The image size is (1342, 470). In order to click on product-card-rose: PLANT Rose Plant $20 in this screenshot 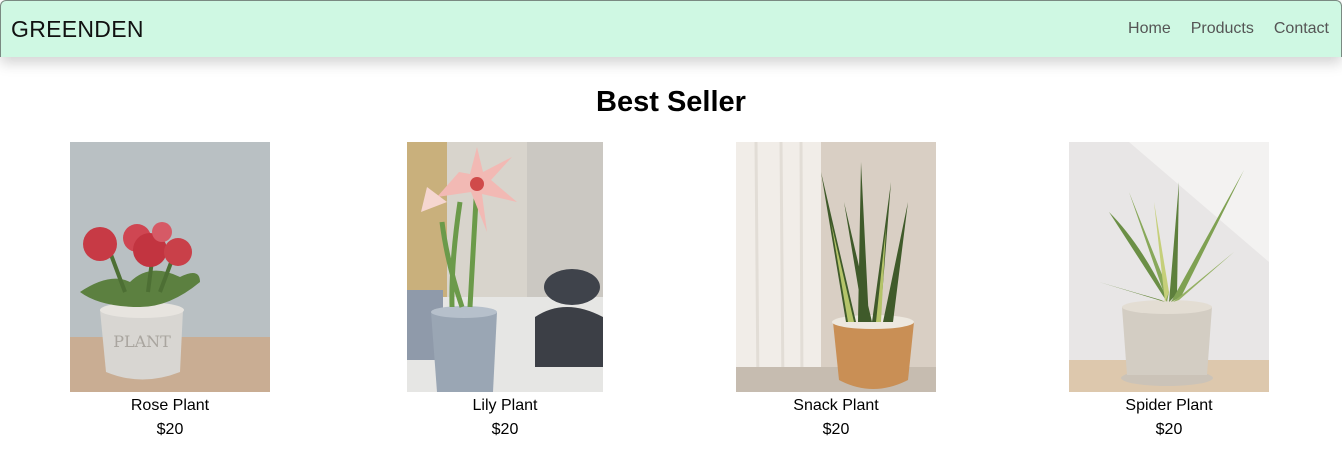, I will do `click(170, 291)`.